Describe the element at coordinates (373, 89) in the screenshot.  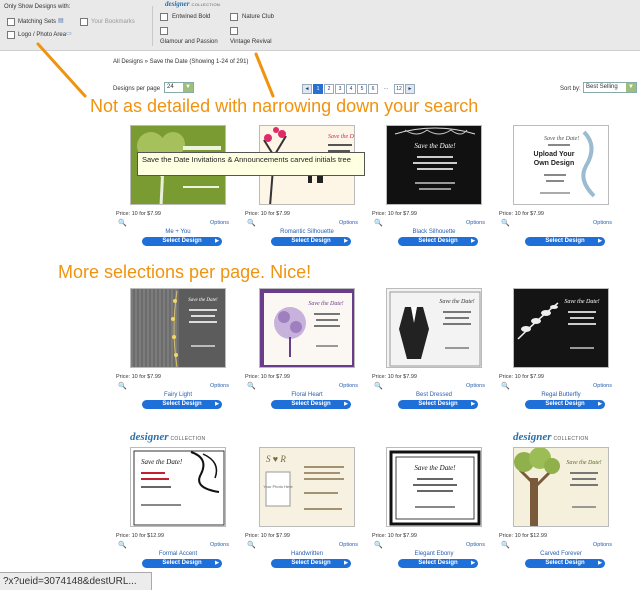
I see `page-6-button: 6` at that location.